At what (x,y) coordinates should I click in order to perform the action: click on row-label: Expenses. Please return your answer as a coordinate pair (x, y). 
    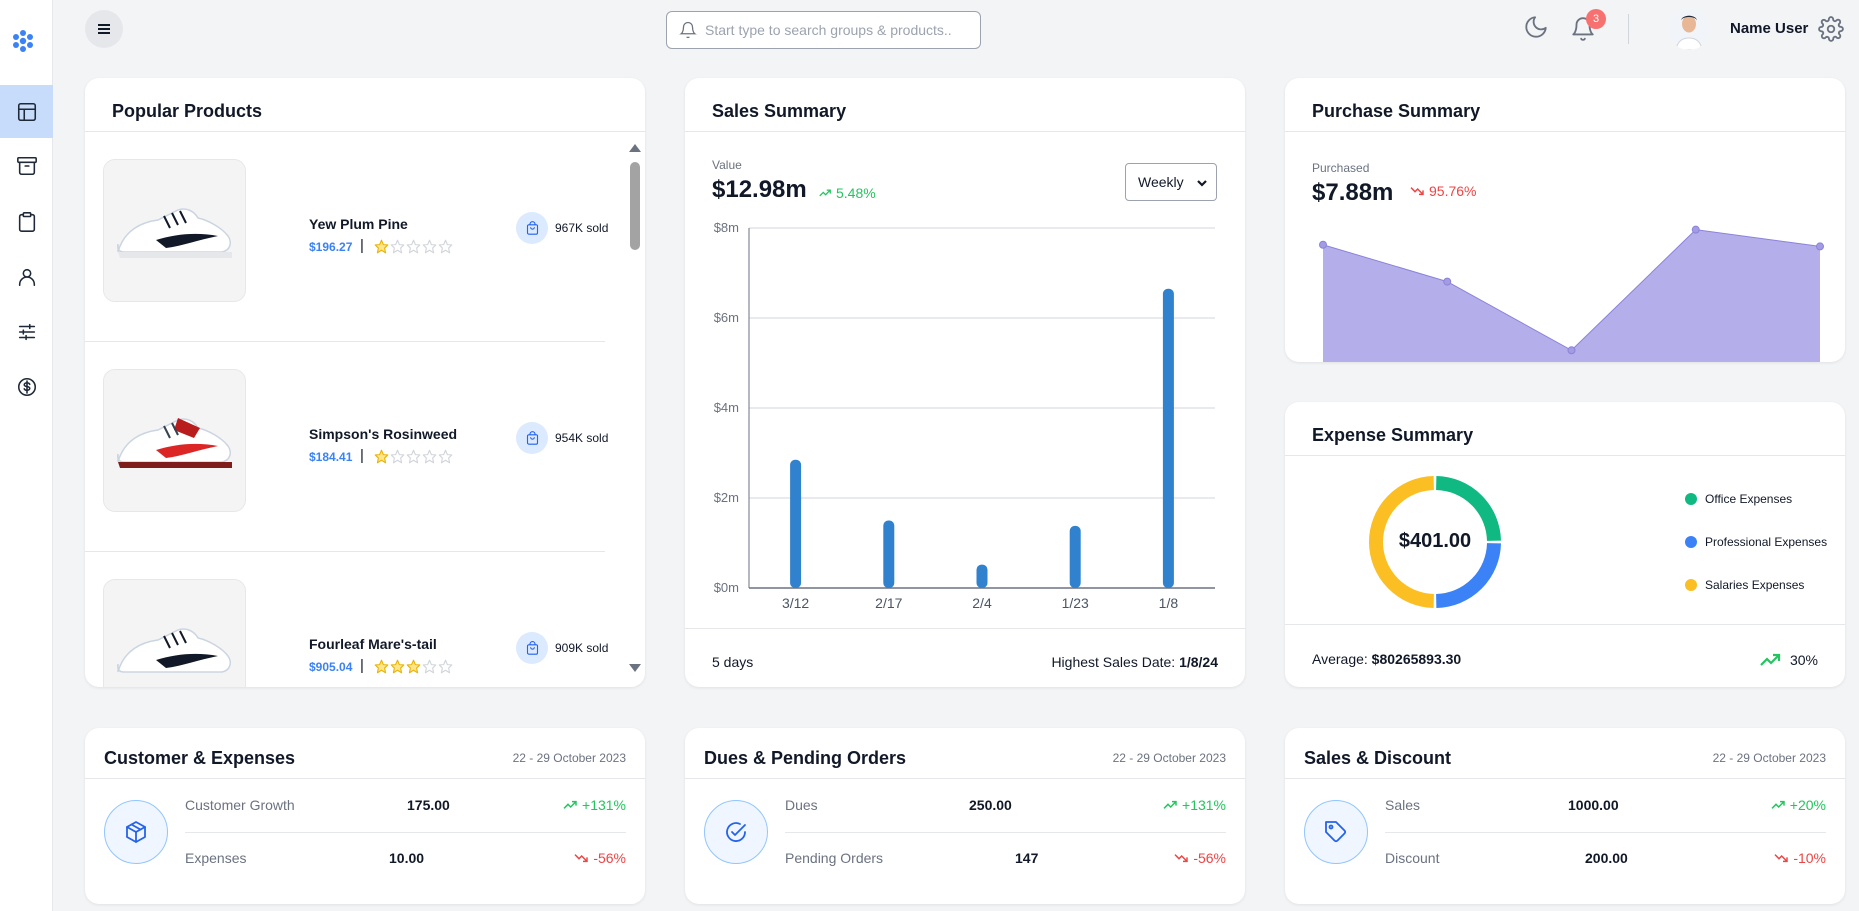
    Looking at the image, I should click on (216, 858).